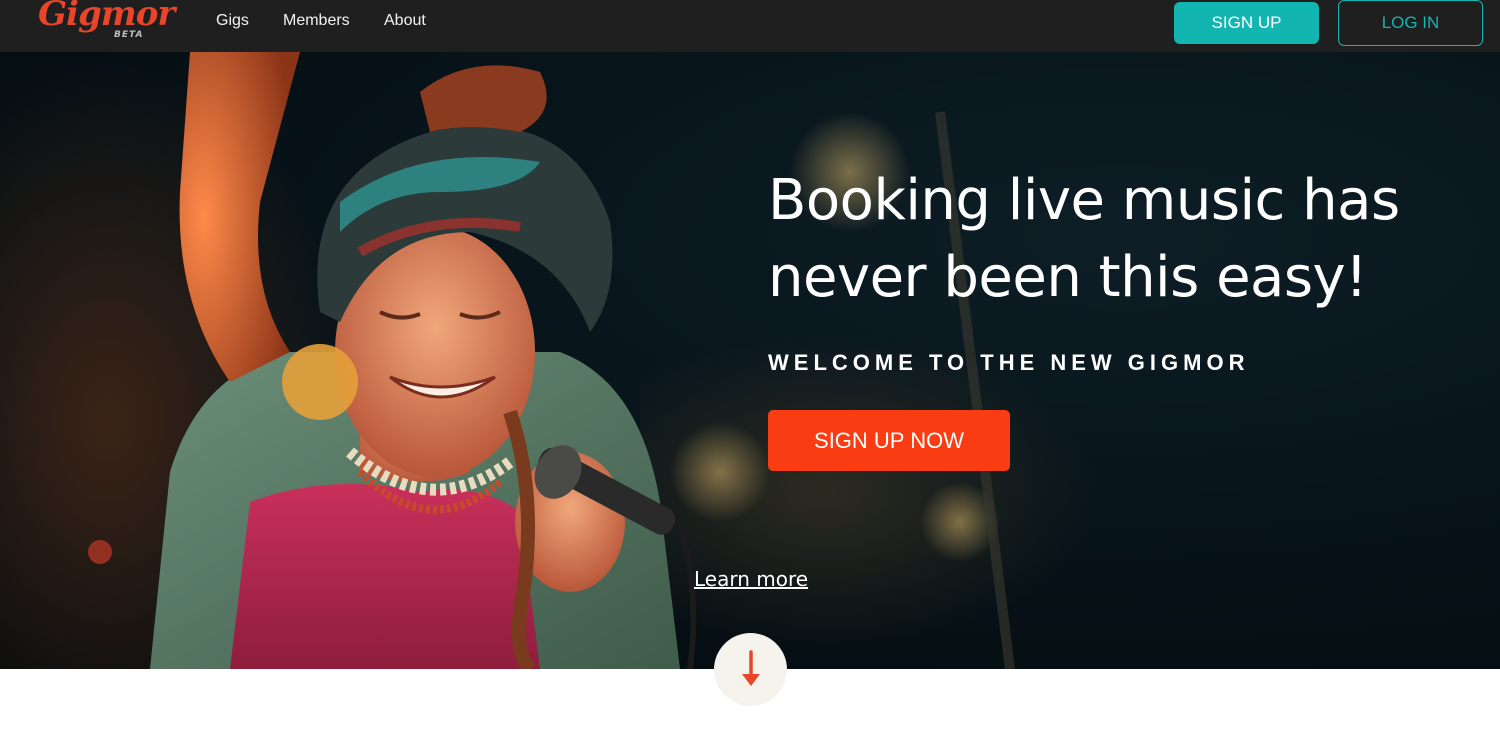 The width and height of the screenshot is (1500, 750). What do you see at coordinates (1084, 200) in the screenshot?
I see `headline-line-1: Booking live music has` at bounding box center [1084, 200].